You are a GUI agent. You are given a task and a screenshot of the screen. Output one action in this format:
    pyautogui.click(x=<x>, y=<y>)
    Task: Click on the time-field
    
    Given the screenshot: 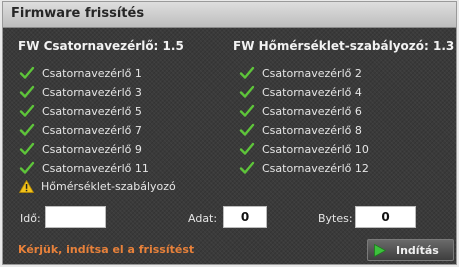 What is the action you would take?
    pyautogui.click(x=75, y=217)
    